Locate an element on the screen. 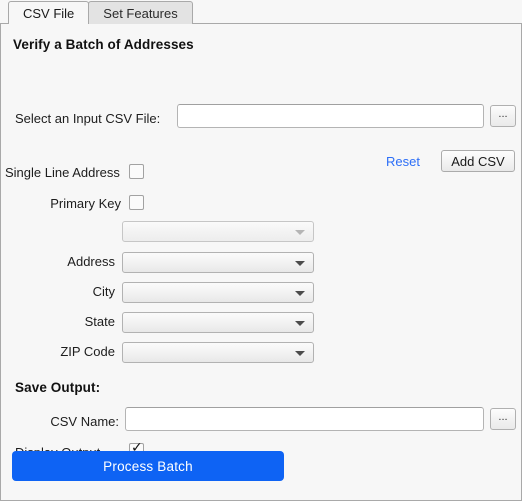 The image size is (522, 501). tab-csv-file: CSV File is located at coordinates (49, 12).